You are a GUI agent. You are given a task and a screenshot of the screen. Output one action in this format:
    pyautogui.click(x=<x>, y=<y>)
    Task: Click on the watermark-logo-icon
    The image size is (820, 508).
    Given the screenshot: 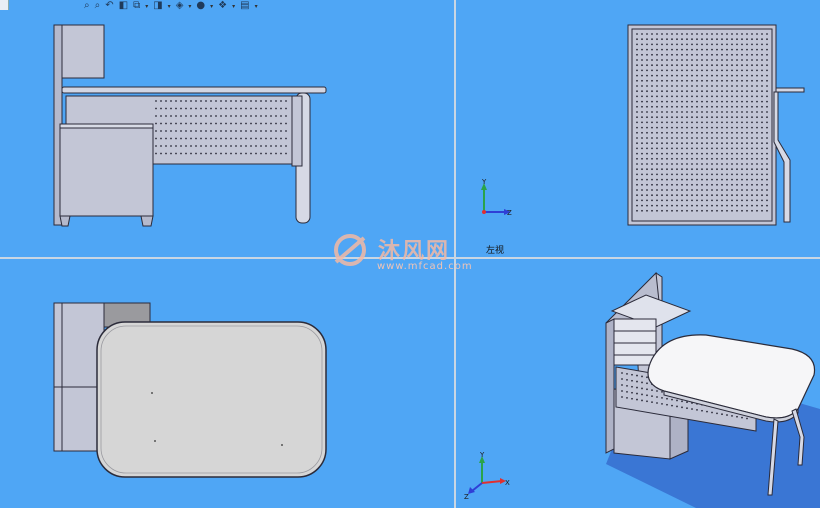 What is the action you would take?
    pyautogui.click(x=350, y=250)
    